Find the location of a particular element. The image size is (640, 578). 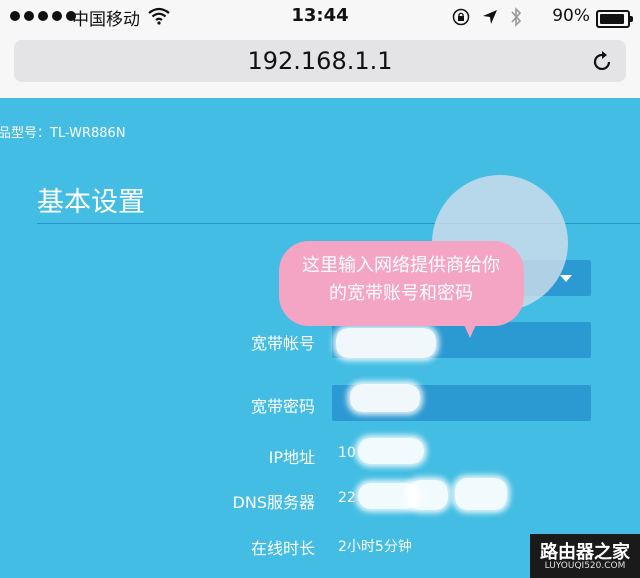

dns-server-label: DNS服务器 is located at coordinates (273, 502).